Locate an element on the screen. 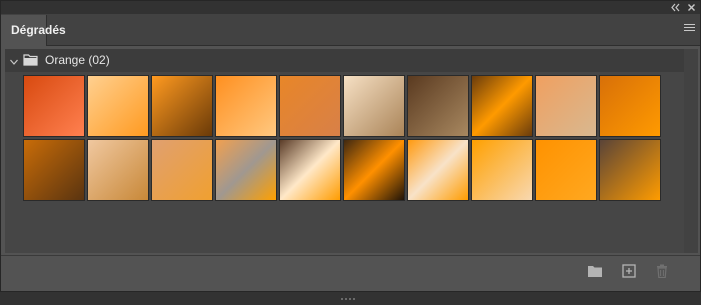  close-icon is located at coordinates (691, 7).